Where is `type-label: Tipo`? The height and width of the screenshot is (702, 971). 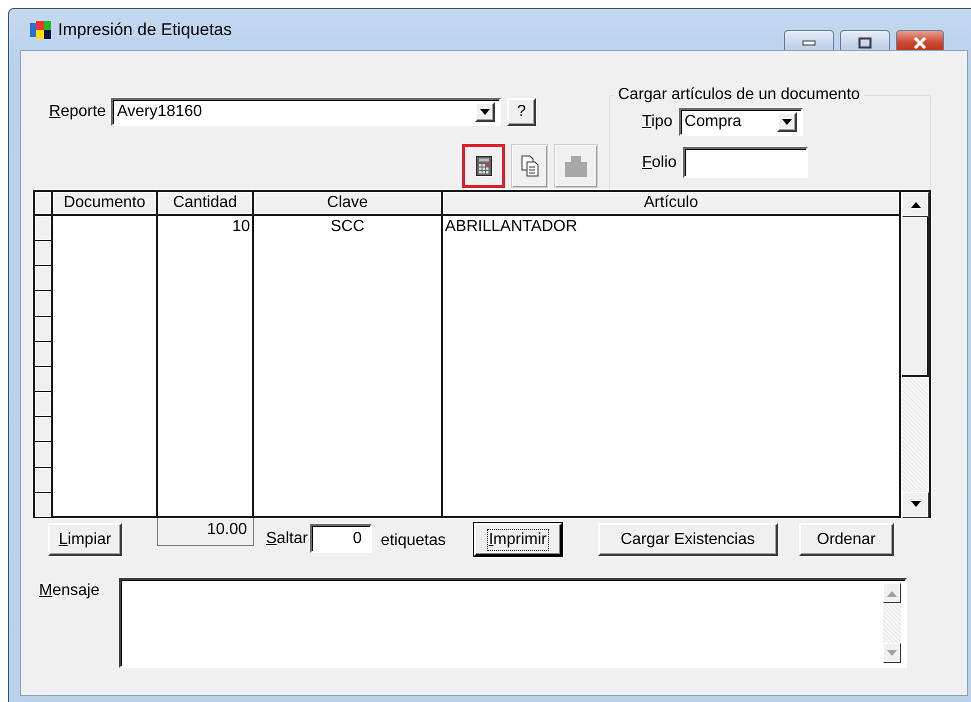 type-label: Tipo is located at coordinates (657, 122).